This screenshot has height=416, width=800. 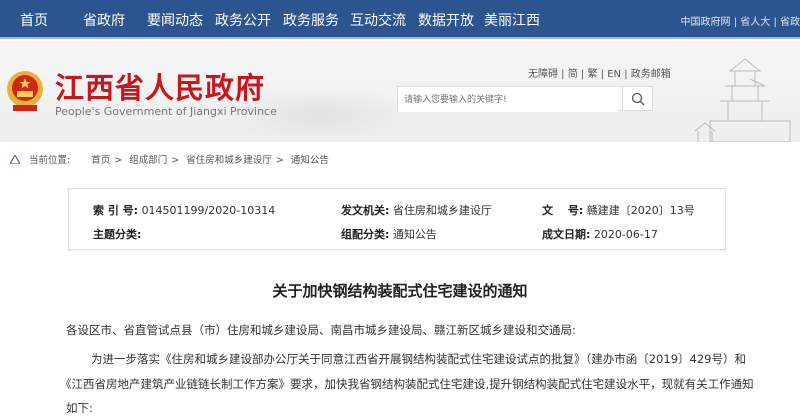 What do you see at coordinates (599, 74) in the screenshot?
I see `utility-links: 无障碍 | 简 | 繁 | EN | 政务邮箱` at bounding box center [599, 74].